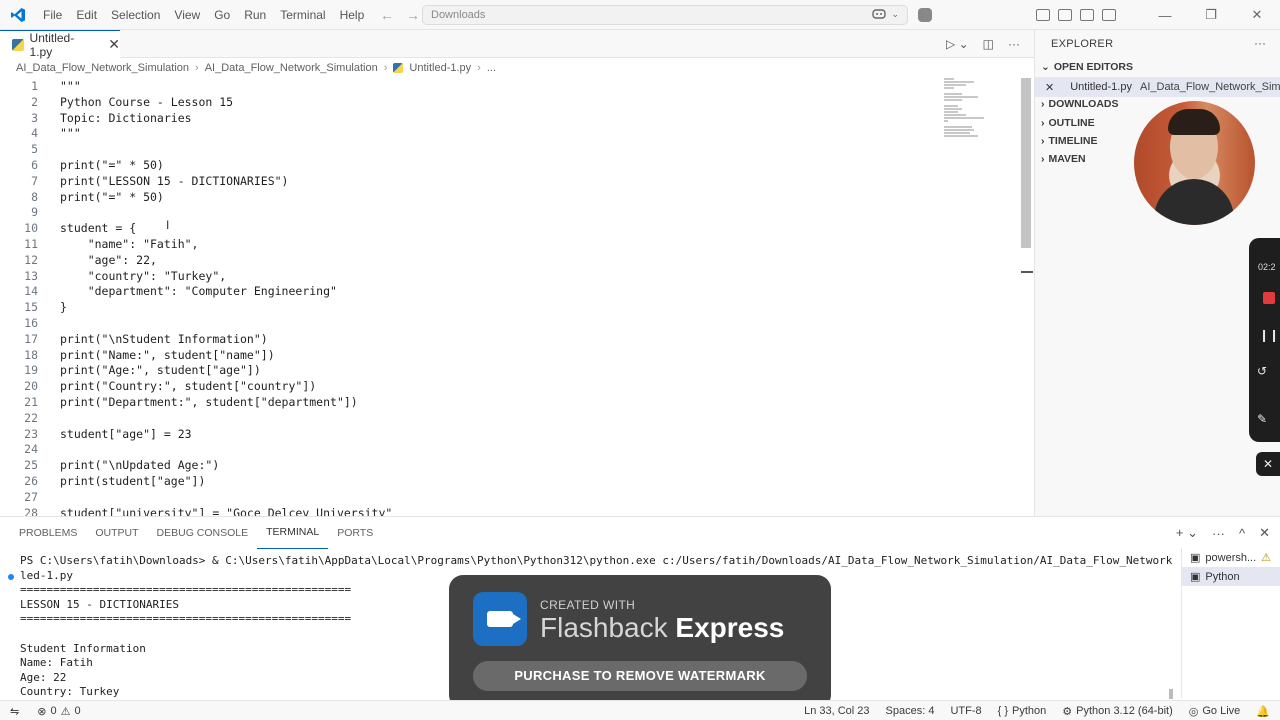  I want to click on menu-help: Help, so click(352, 15).